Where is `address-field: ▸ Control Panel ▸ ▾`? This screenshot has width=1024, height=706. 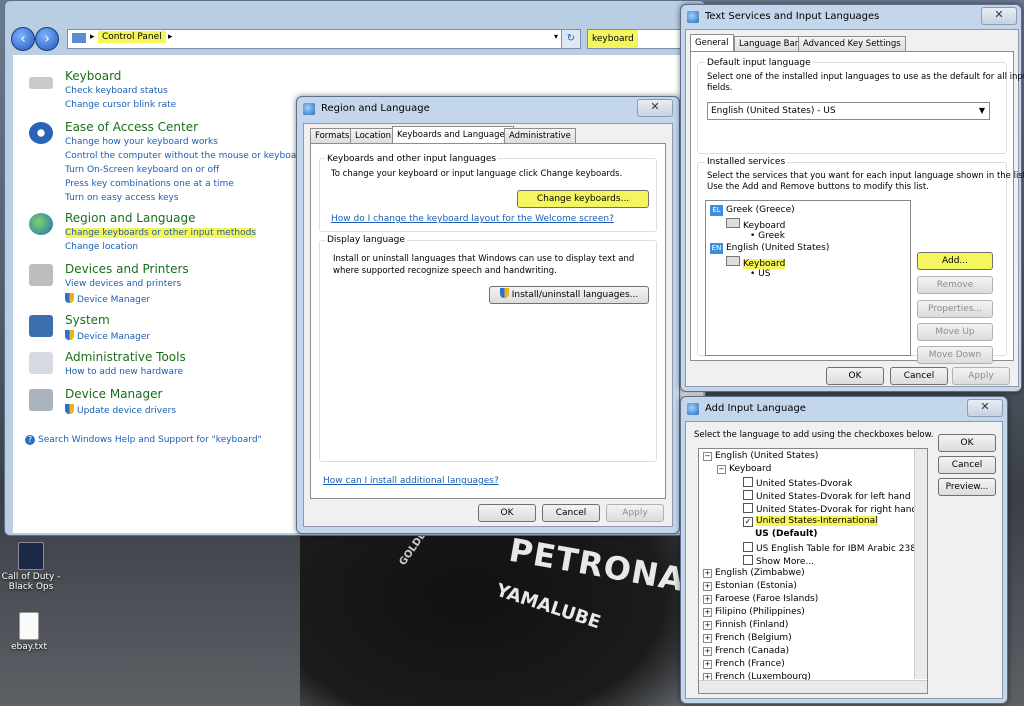 address-field: ▸ Control Panel ▸ ▾ is located at coordinates (315, 39).